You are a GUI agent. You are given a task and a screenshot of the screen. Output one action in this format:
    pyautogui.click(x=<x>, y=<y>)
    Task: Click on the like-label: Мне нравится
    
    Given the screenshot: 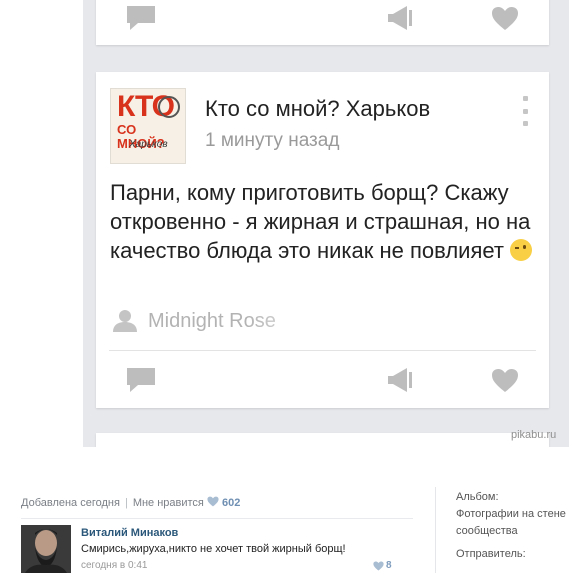 What is the action you would take?
    pyautogui.click(x=168, y=503)
    